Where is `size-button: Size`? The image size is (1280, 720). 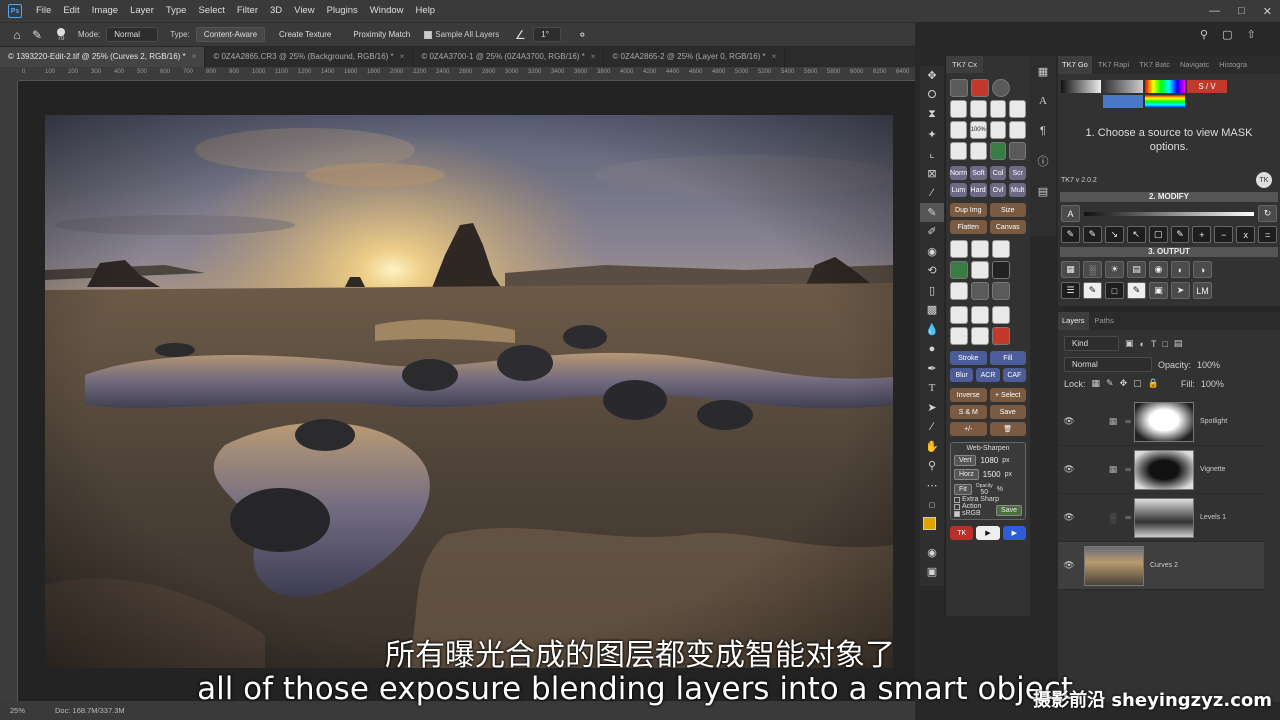
size-button: Size is located at coordinates (1007, 210).